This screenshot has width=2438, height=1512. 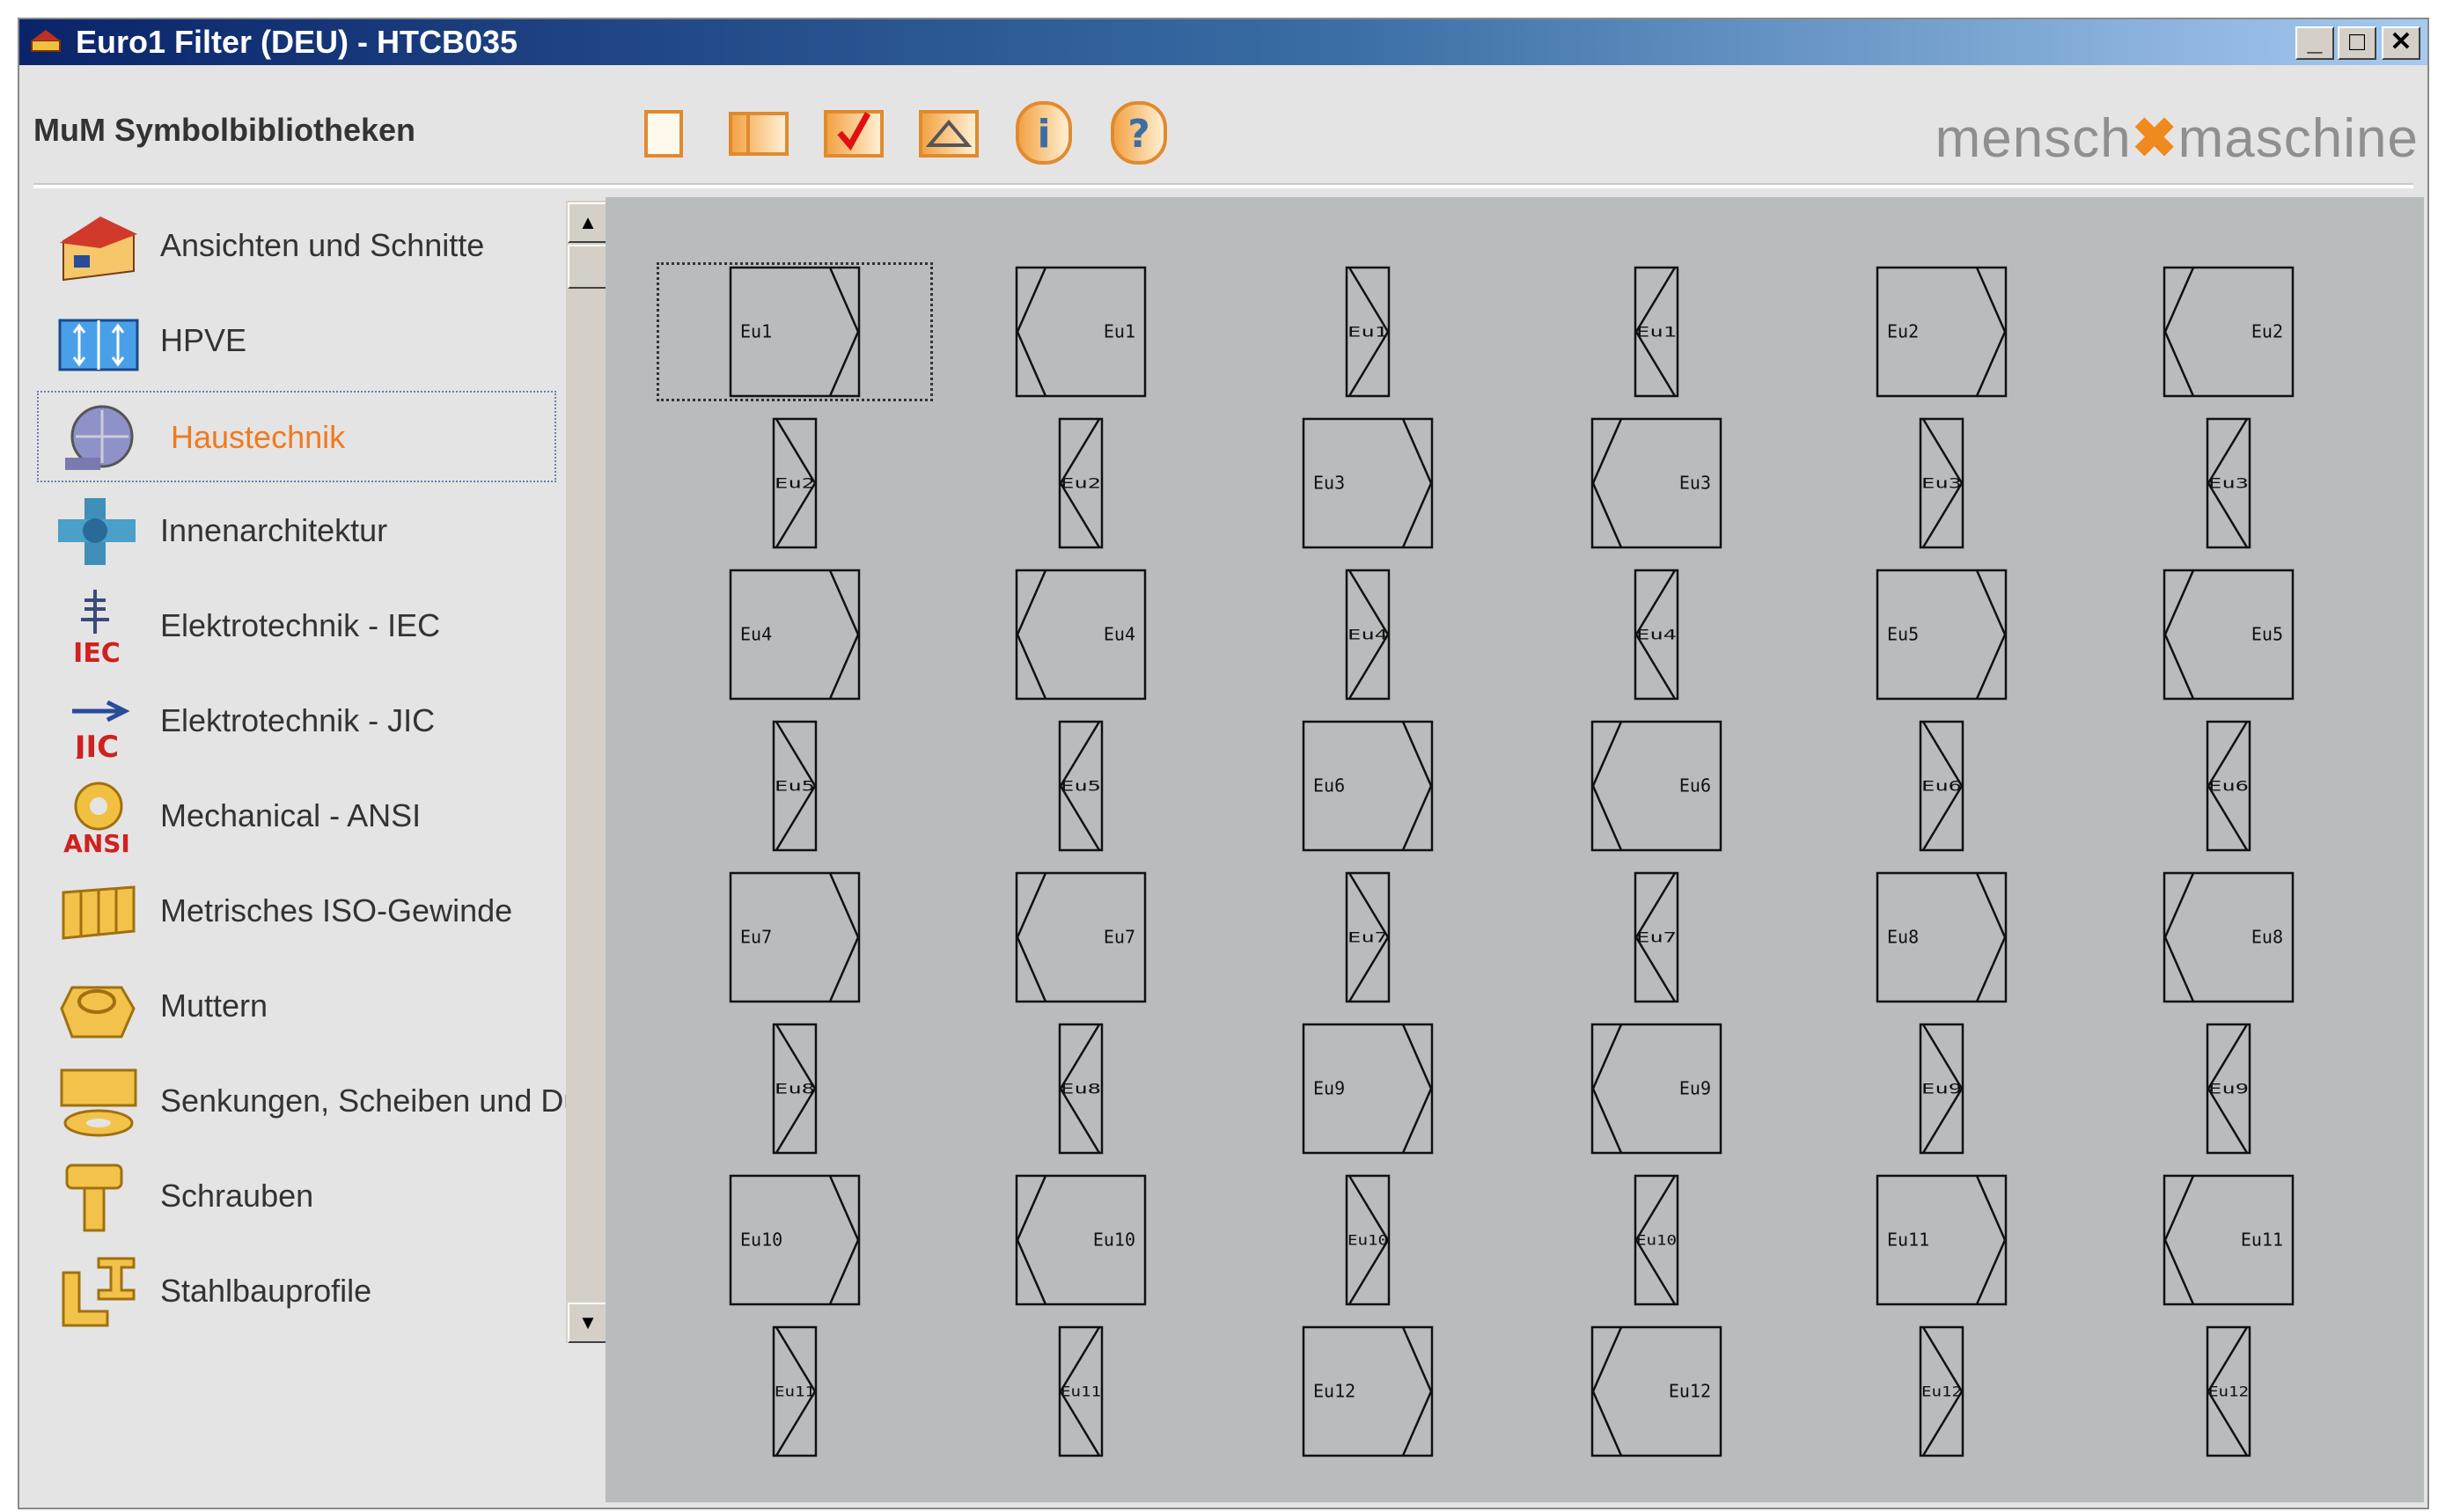 I want to click on filter-symbol-label: Eu11, so click(x=1081, y=1391).